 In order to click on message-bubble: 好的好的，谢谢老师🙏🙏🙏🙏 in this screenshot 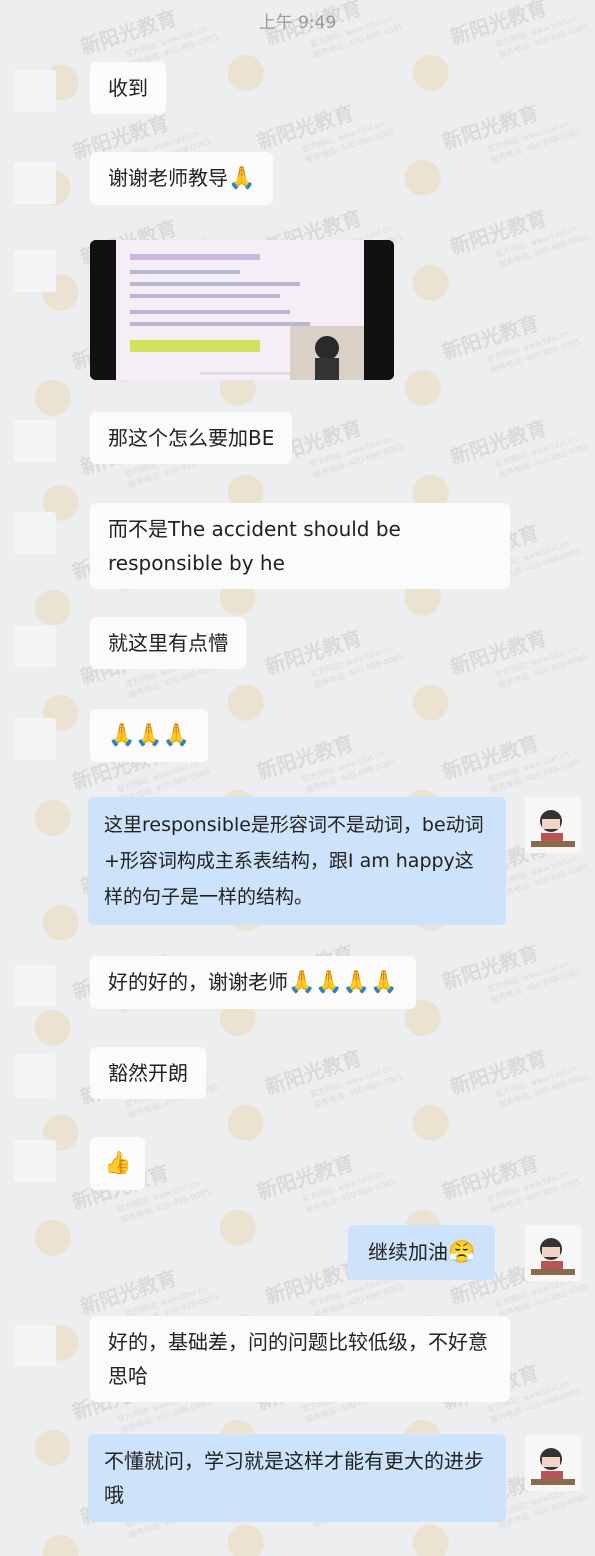, I will do `click(253, 982)`.